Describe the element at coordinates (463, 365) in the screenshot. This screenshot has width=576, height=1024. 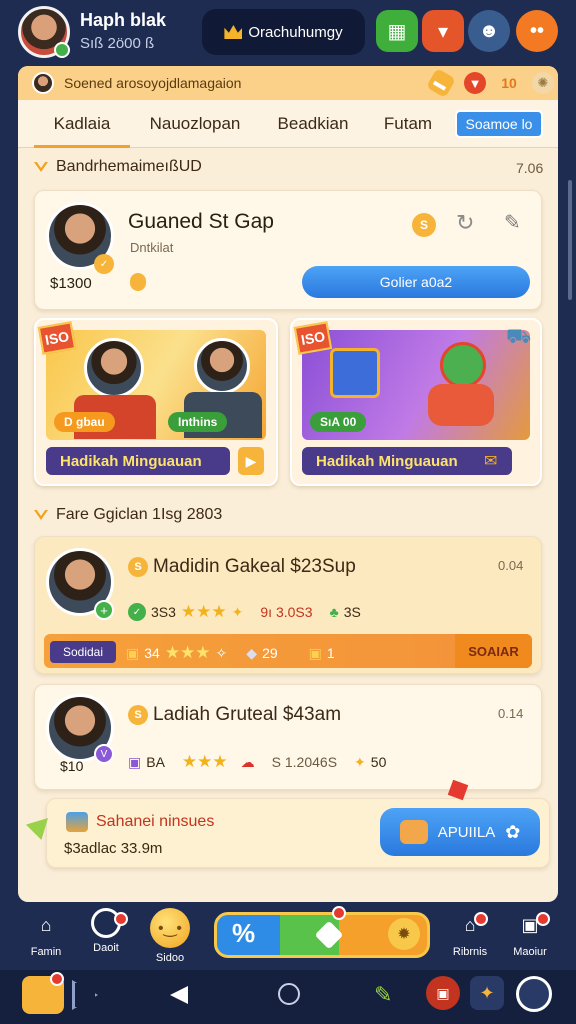
I see `hero-character` at that location.